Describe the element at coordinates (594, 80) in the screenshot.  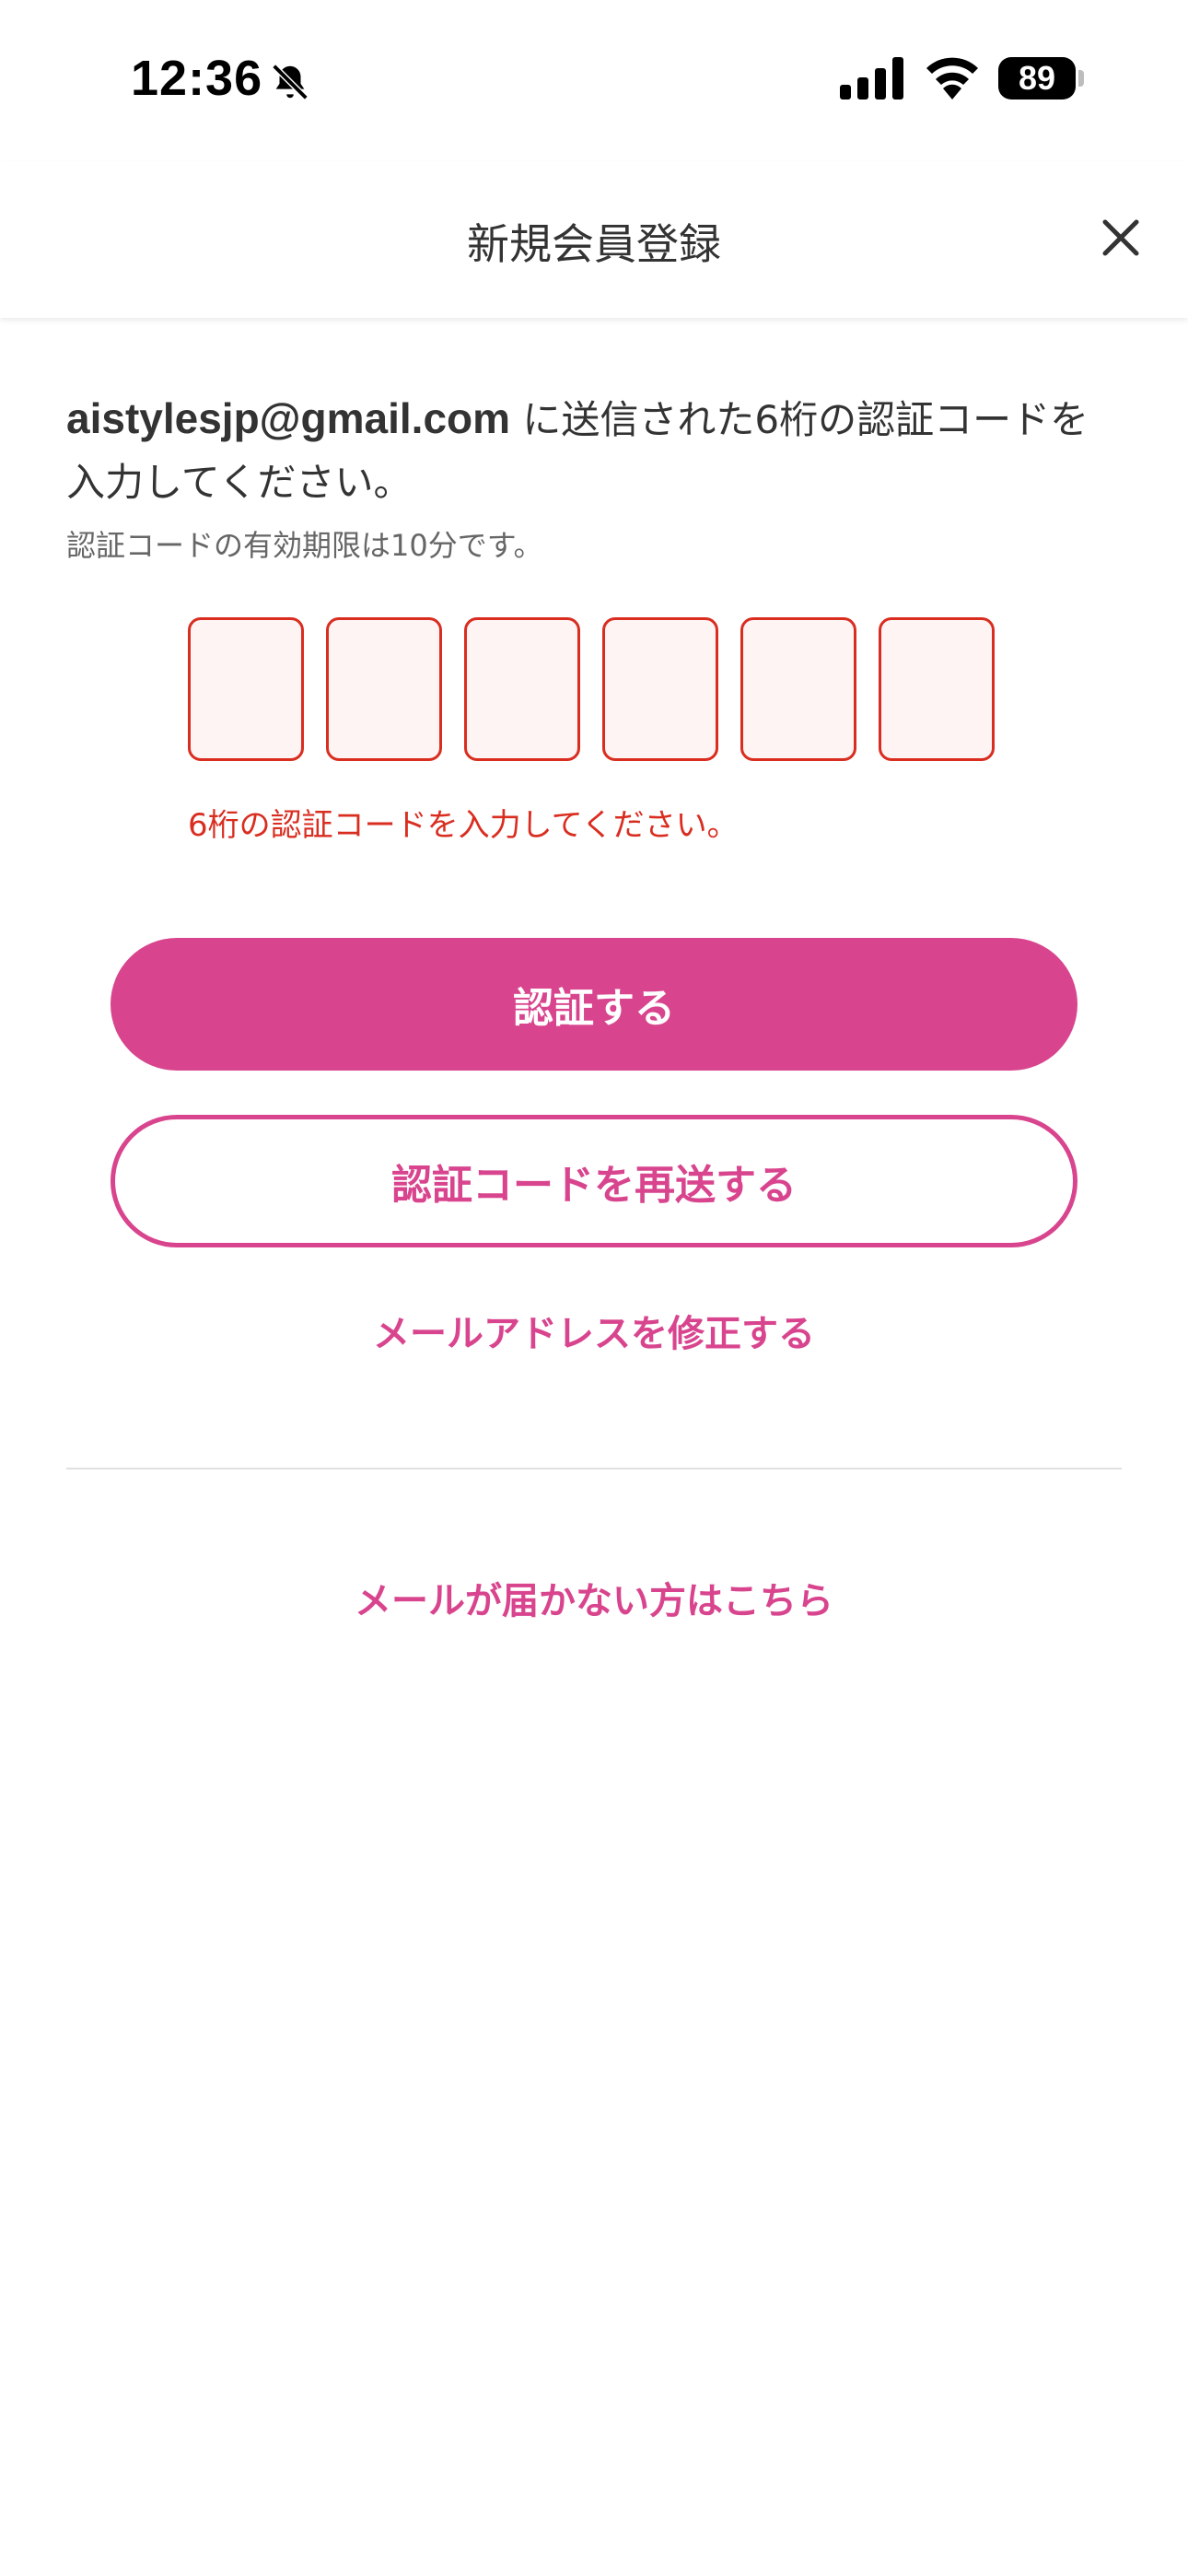
I see `status-bar: 12:36 89` at that location.